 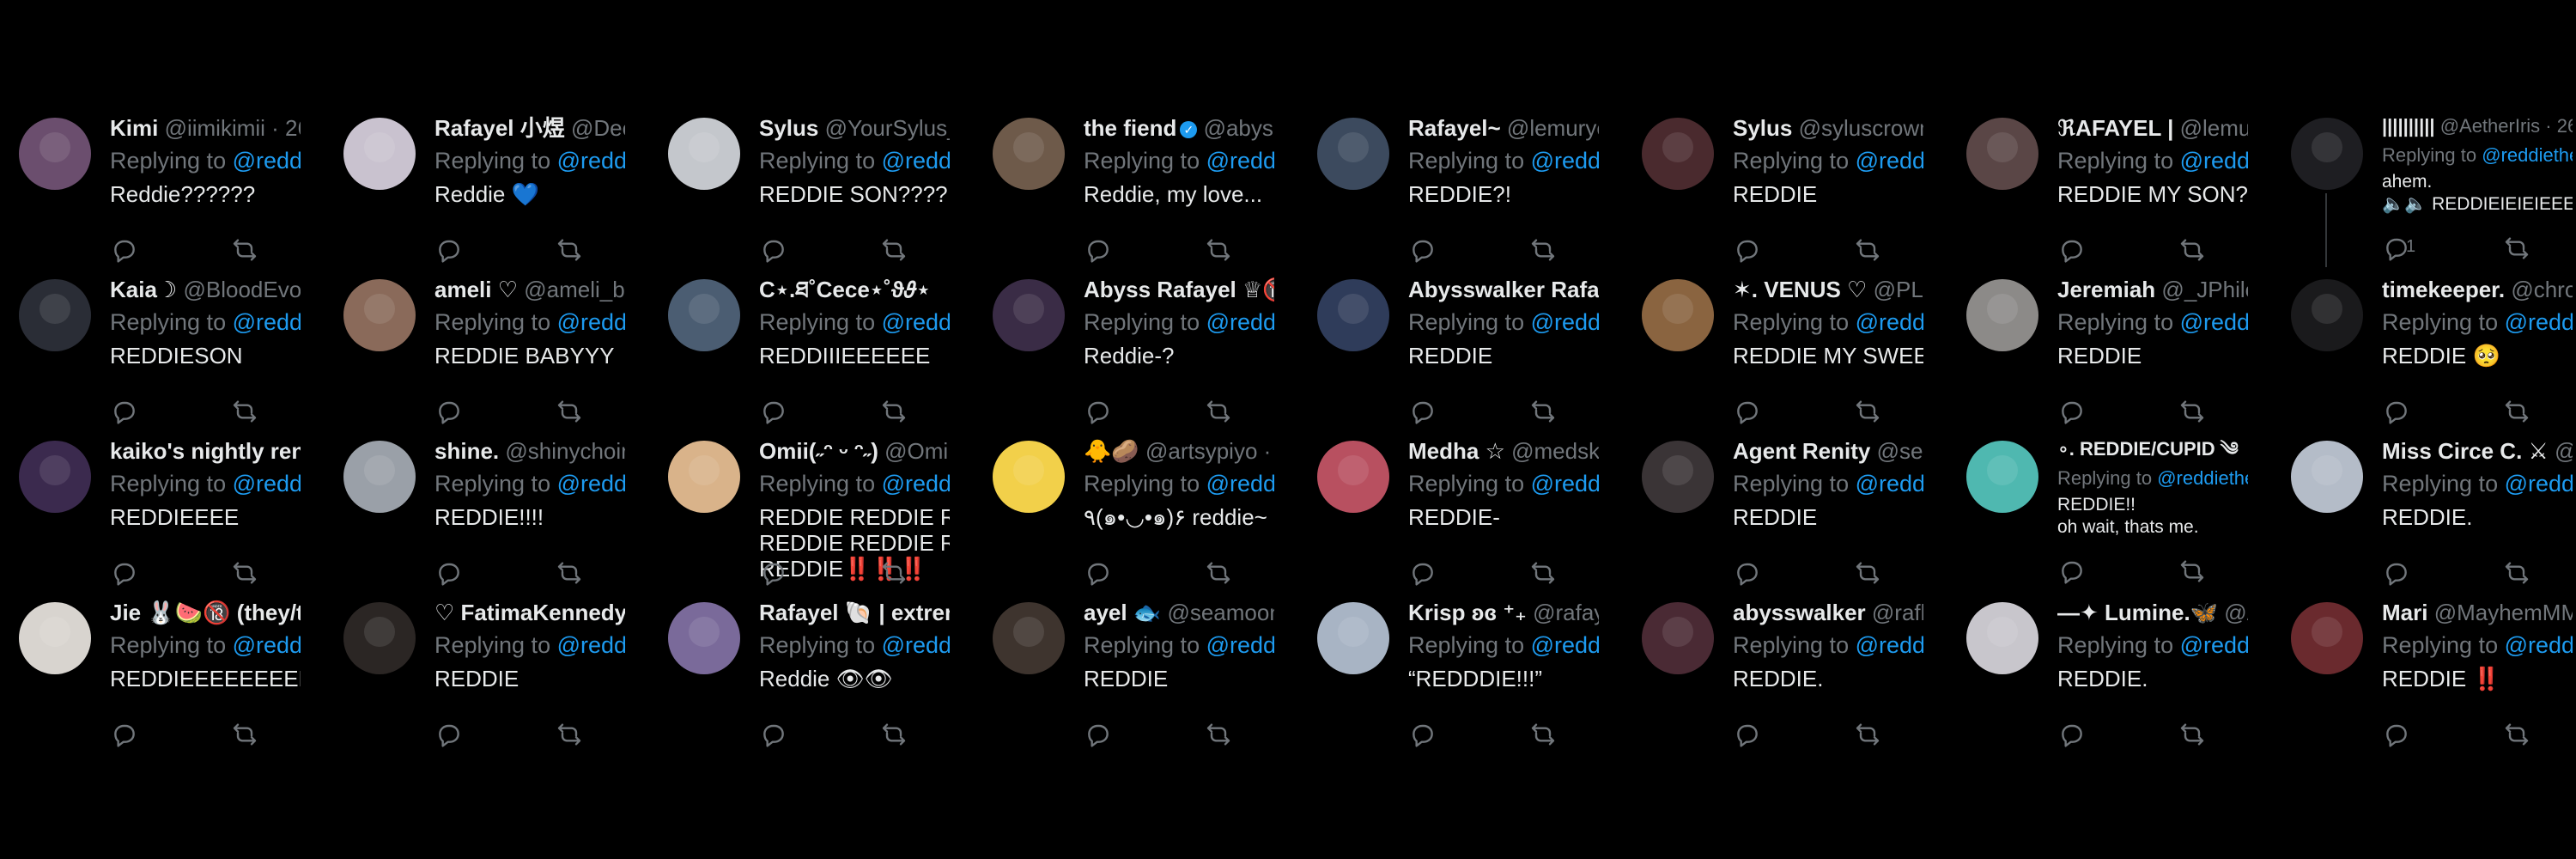 What do you see at coordinates (598, 128) in the screenshot?
I see `user-handle: @DeepSea` at bounding box center [598, 128].